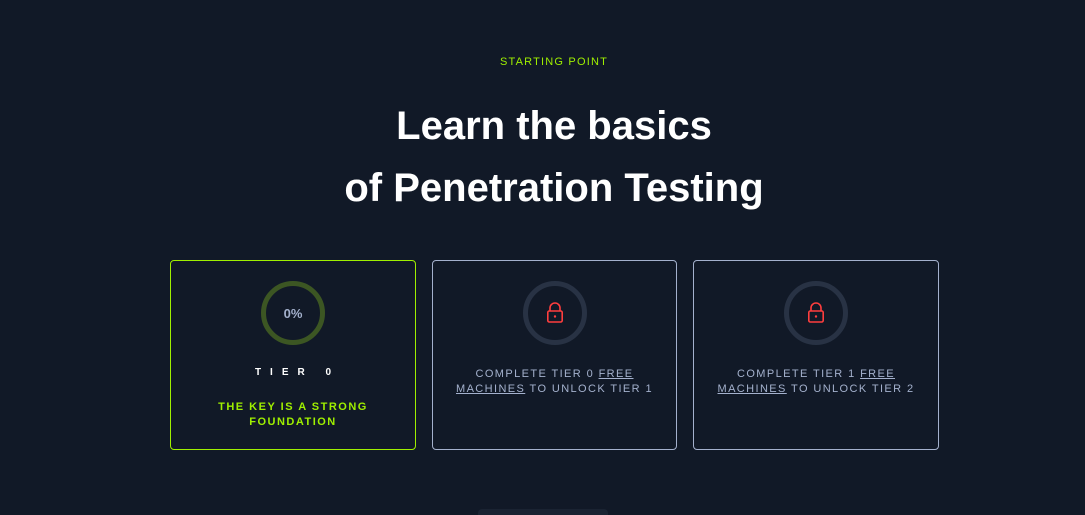  What do you see at coordinates (554, 62) in the screenshot?
I see `section-eyebrow: STARTING POINT` at bounding box center [554, 62].